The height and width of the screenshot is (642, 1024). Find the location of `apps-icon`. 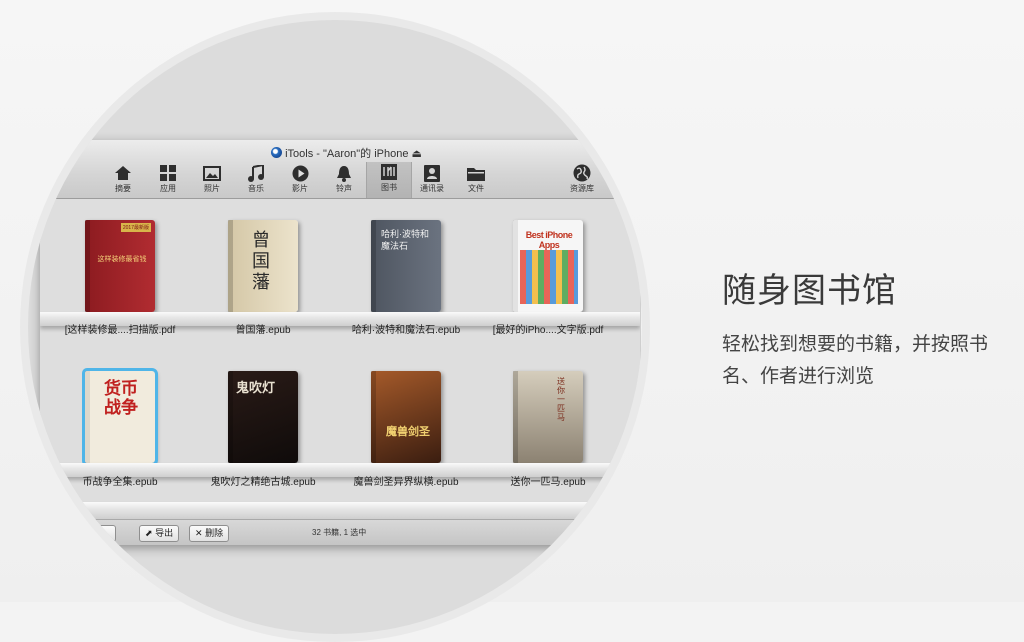

apps-icon is located at coordinates (168, 173).